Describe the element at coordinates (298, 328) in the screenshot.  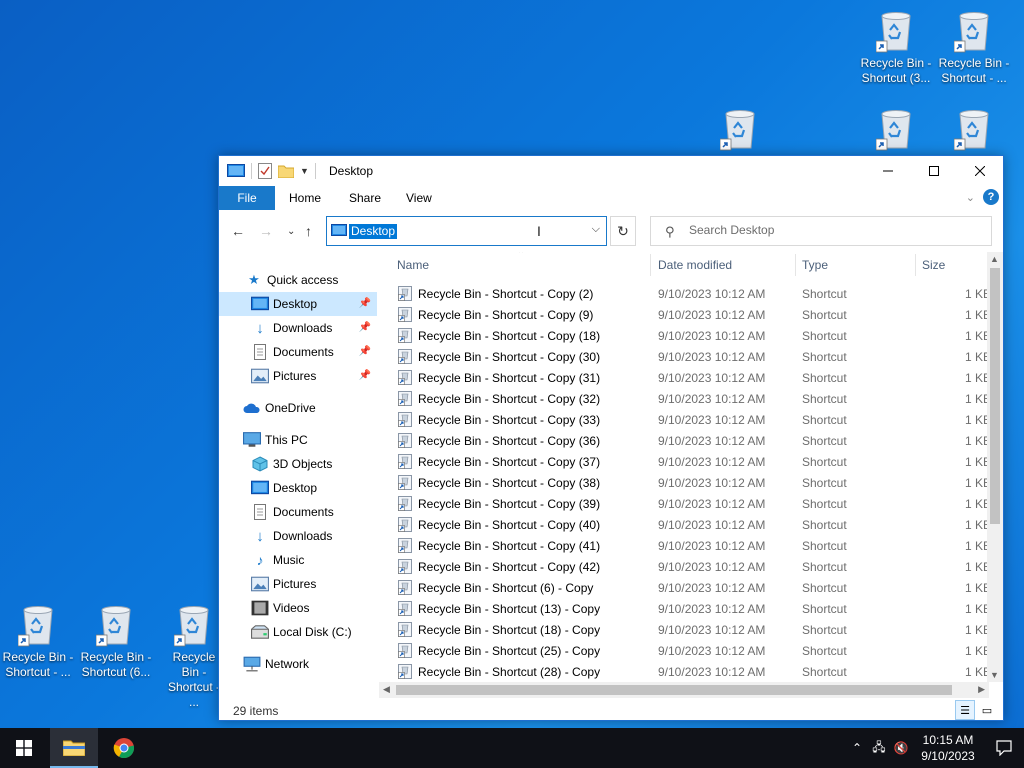
I see `sidebar-item-downloads: ↓ Downloads 📌` at that location.